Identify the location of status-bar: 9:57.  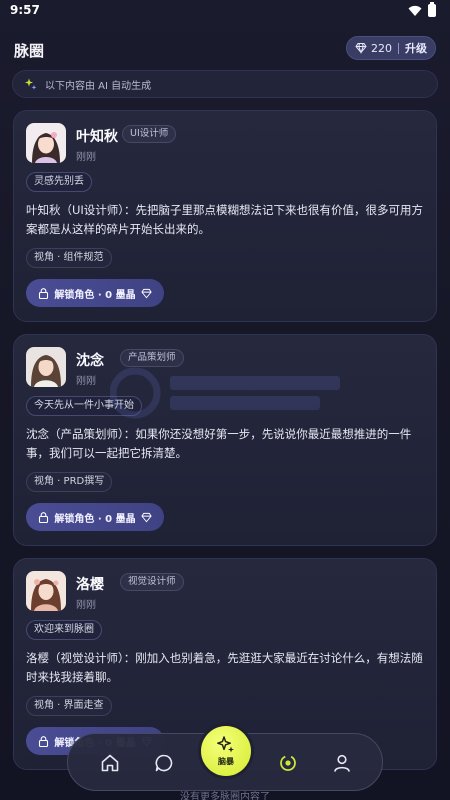
(225, 11).